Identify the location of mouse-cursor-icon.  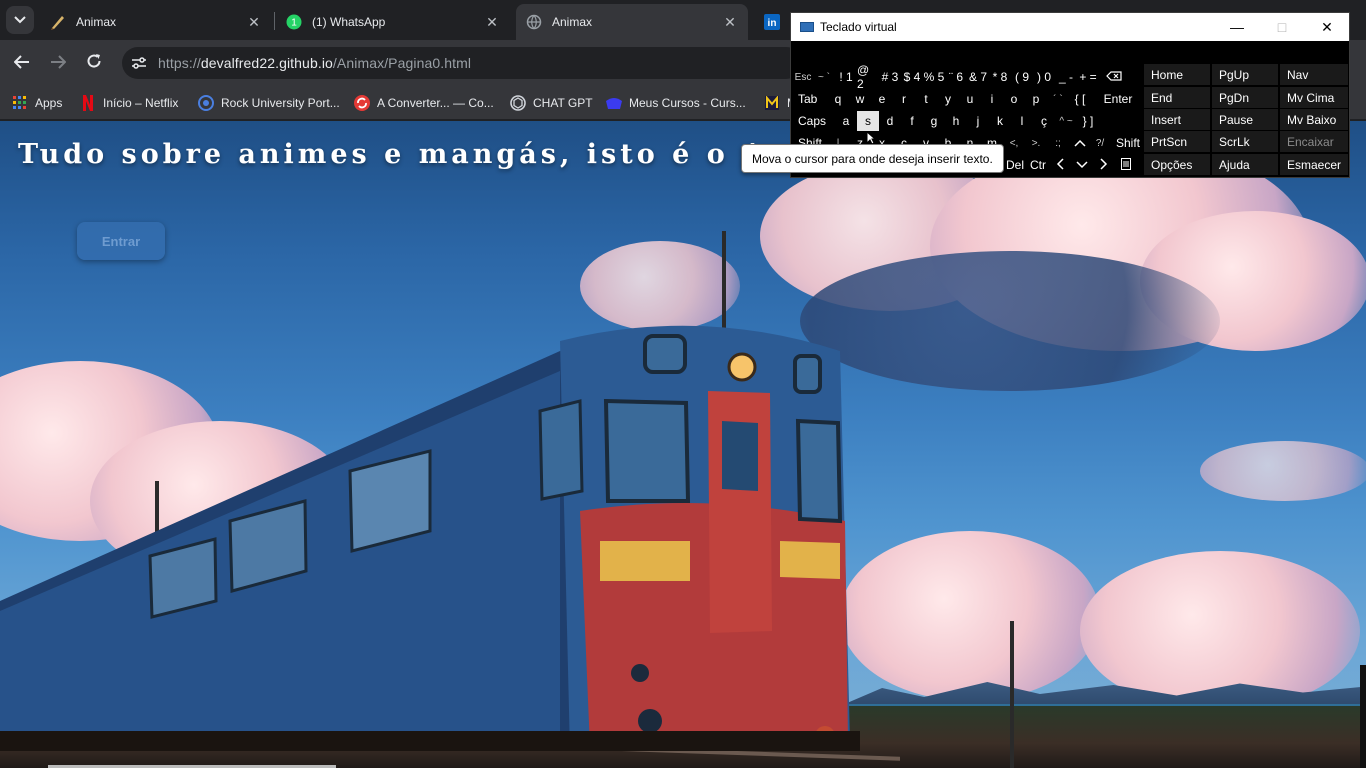
(871, 137).